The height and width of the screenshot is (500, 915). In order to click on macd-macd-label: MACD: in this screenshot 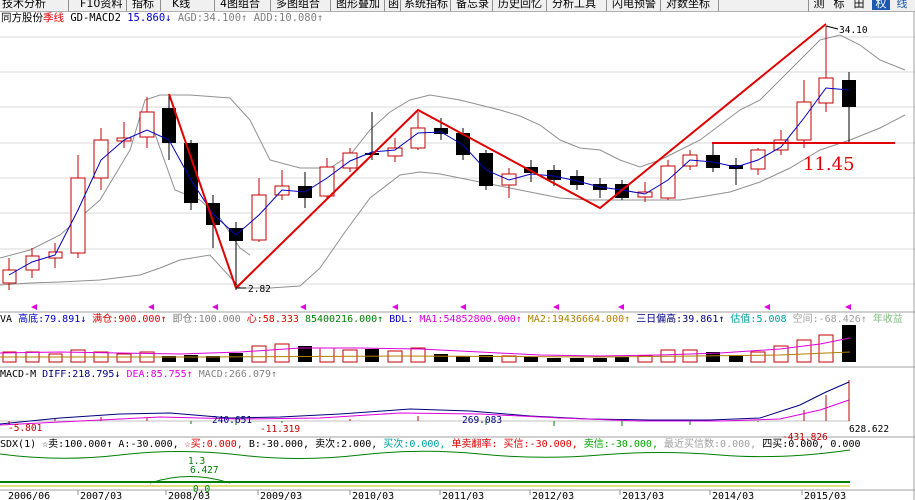, I will do `click(213, 374)`.